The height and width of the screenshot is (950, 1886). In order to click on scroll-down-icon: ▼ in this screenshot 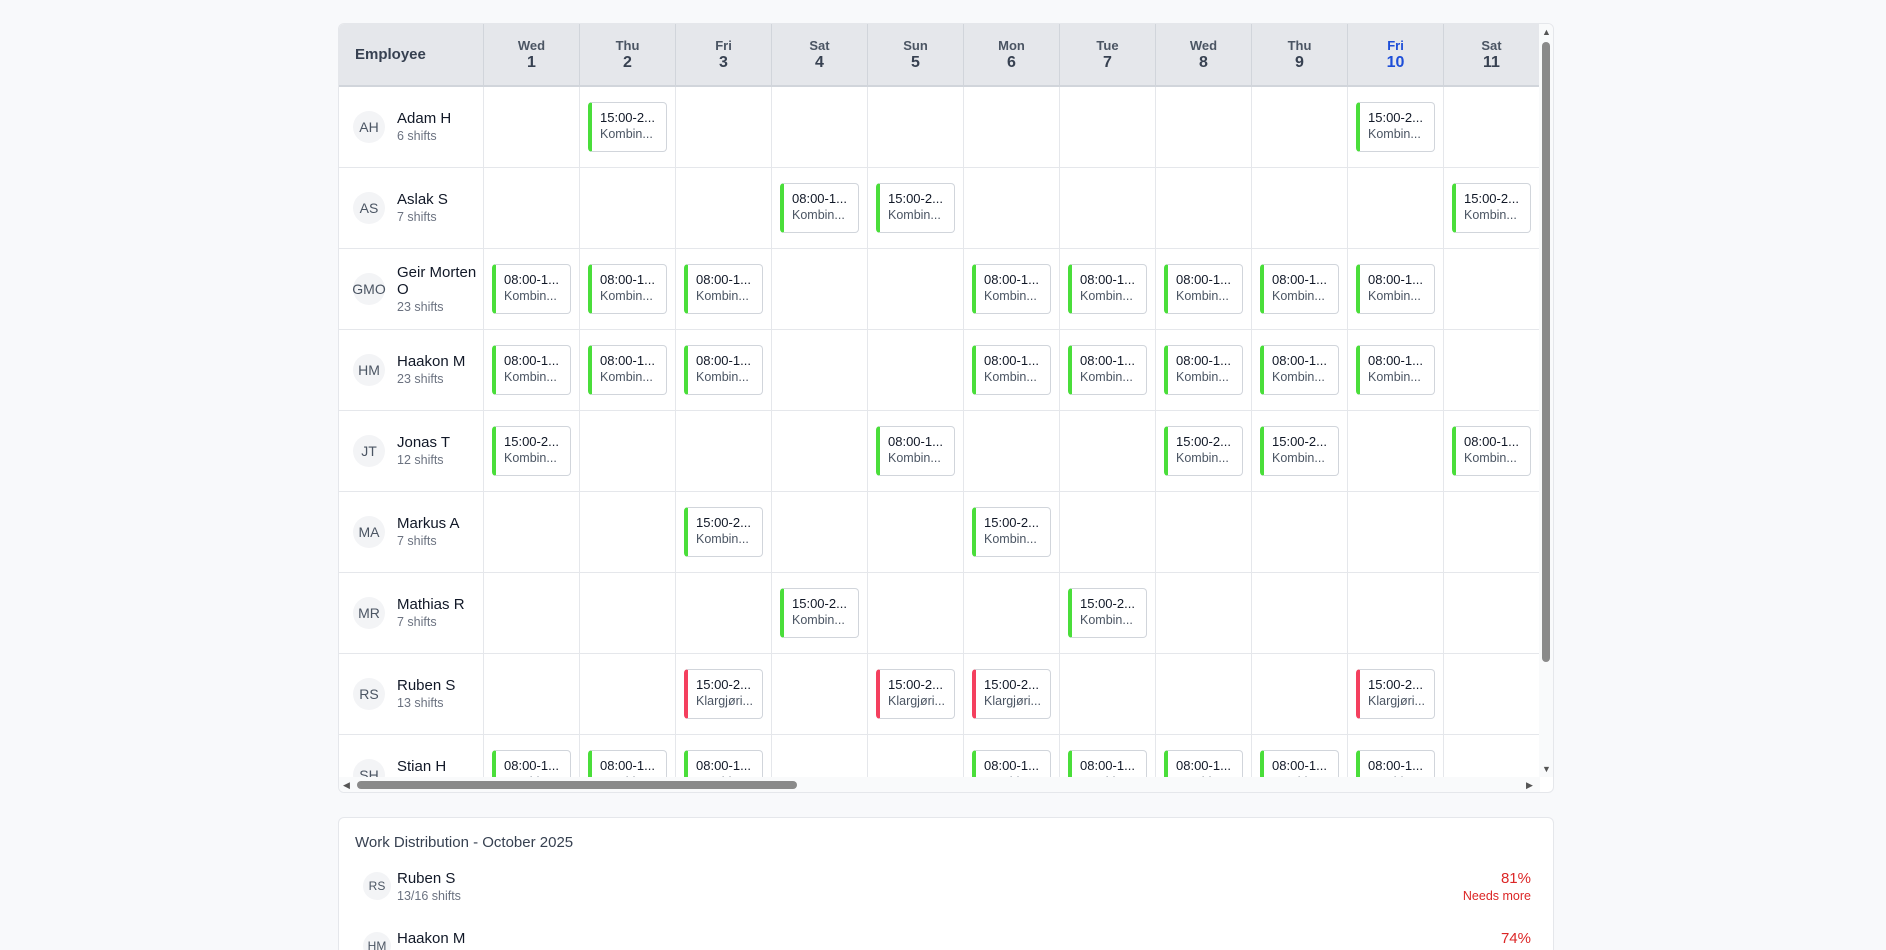, I will do `click(1546, 769)`.